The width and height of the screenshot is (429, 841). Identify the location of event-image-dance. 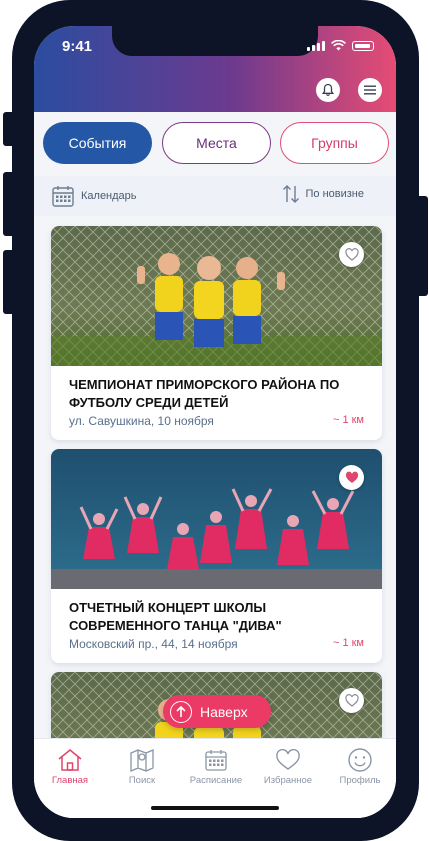
(216, 519).